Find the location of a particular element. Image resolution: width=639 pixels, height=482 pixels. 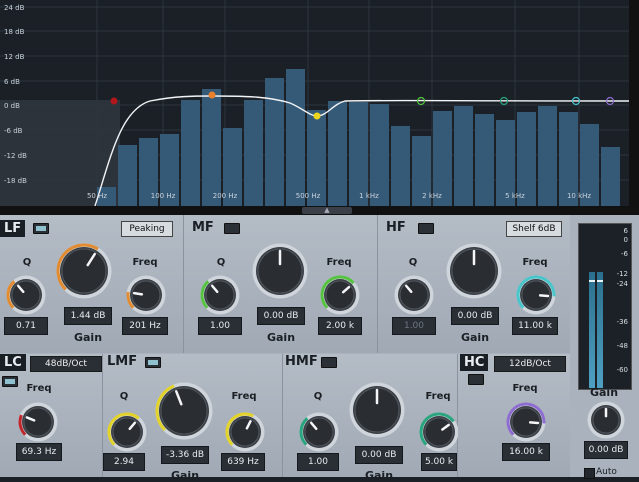

lmf-q-label: Q is located at coordinates (124, 396).